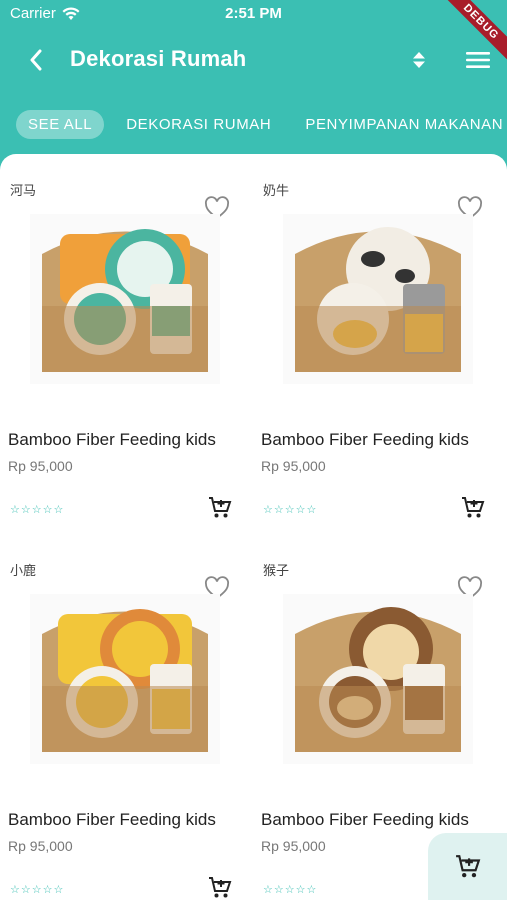 The height and width of the screenshot is (900, 507). Describe the element at coordinates (23, 570) in the screenshot. I see `product-tag: 小鹿` at that location.